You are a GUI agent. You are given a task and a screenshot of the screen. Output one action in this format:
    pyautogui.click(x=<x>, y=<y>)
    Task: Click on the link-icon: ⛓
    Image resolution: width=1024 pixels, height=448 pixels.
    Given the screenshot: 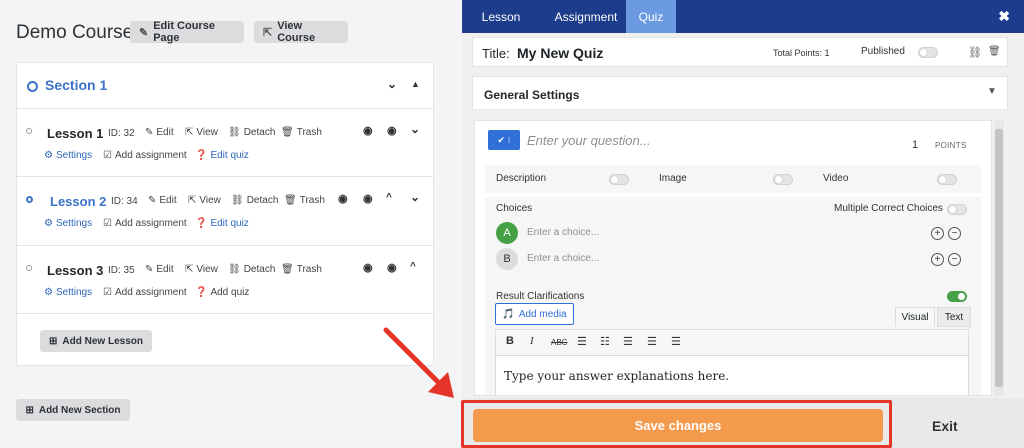 What is the action you would take?
    pyautogui.click(x=975, y=52)
    